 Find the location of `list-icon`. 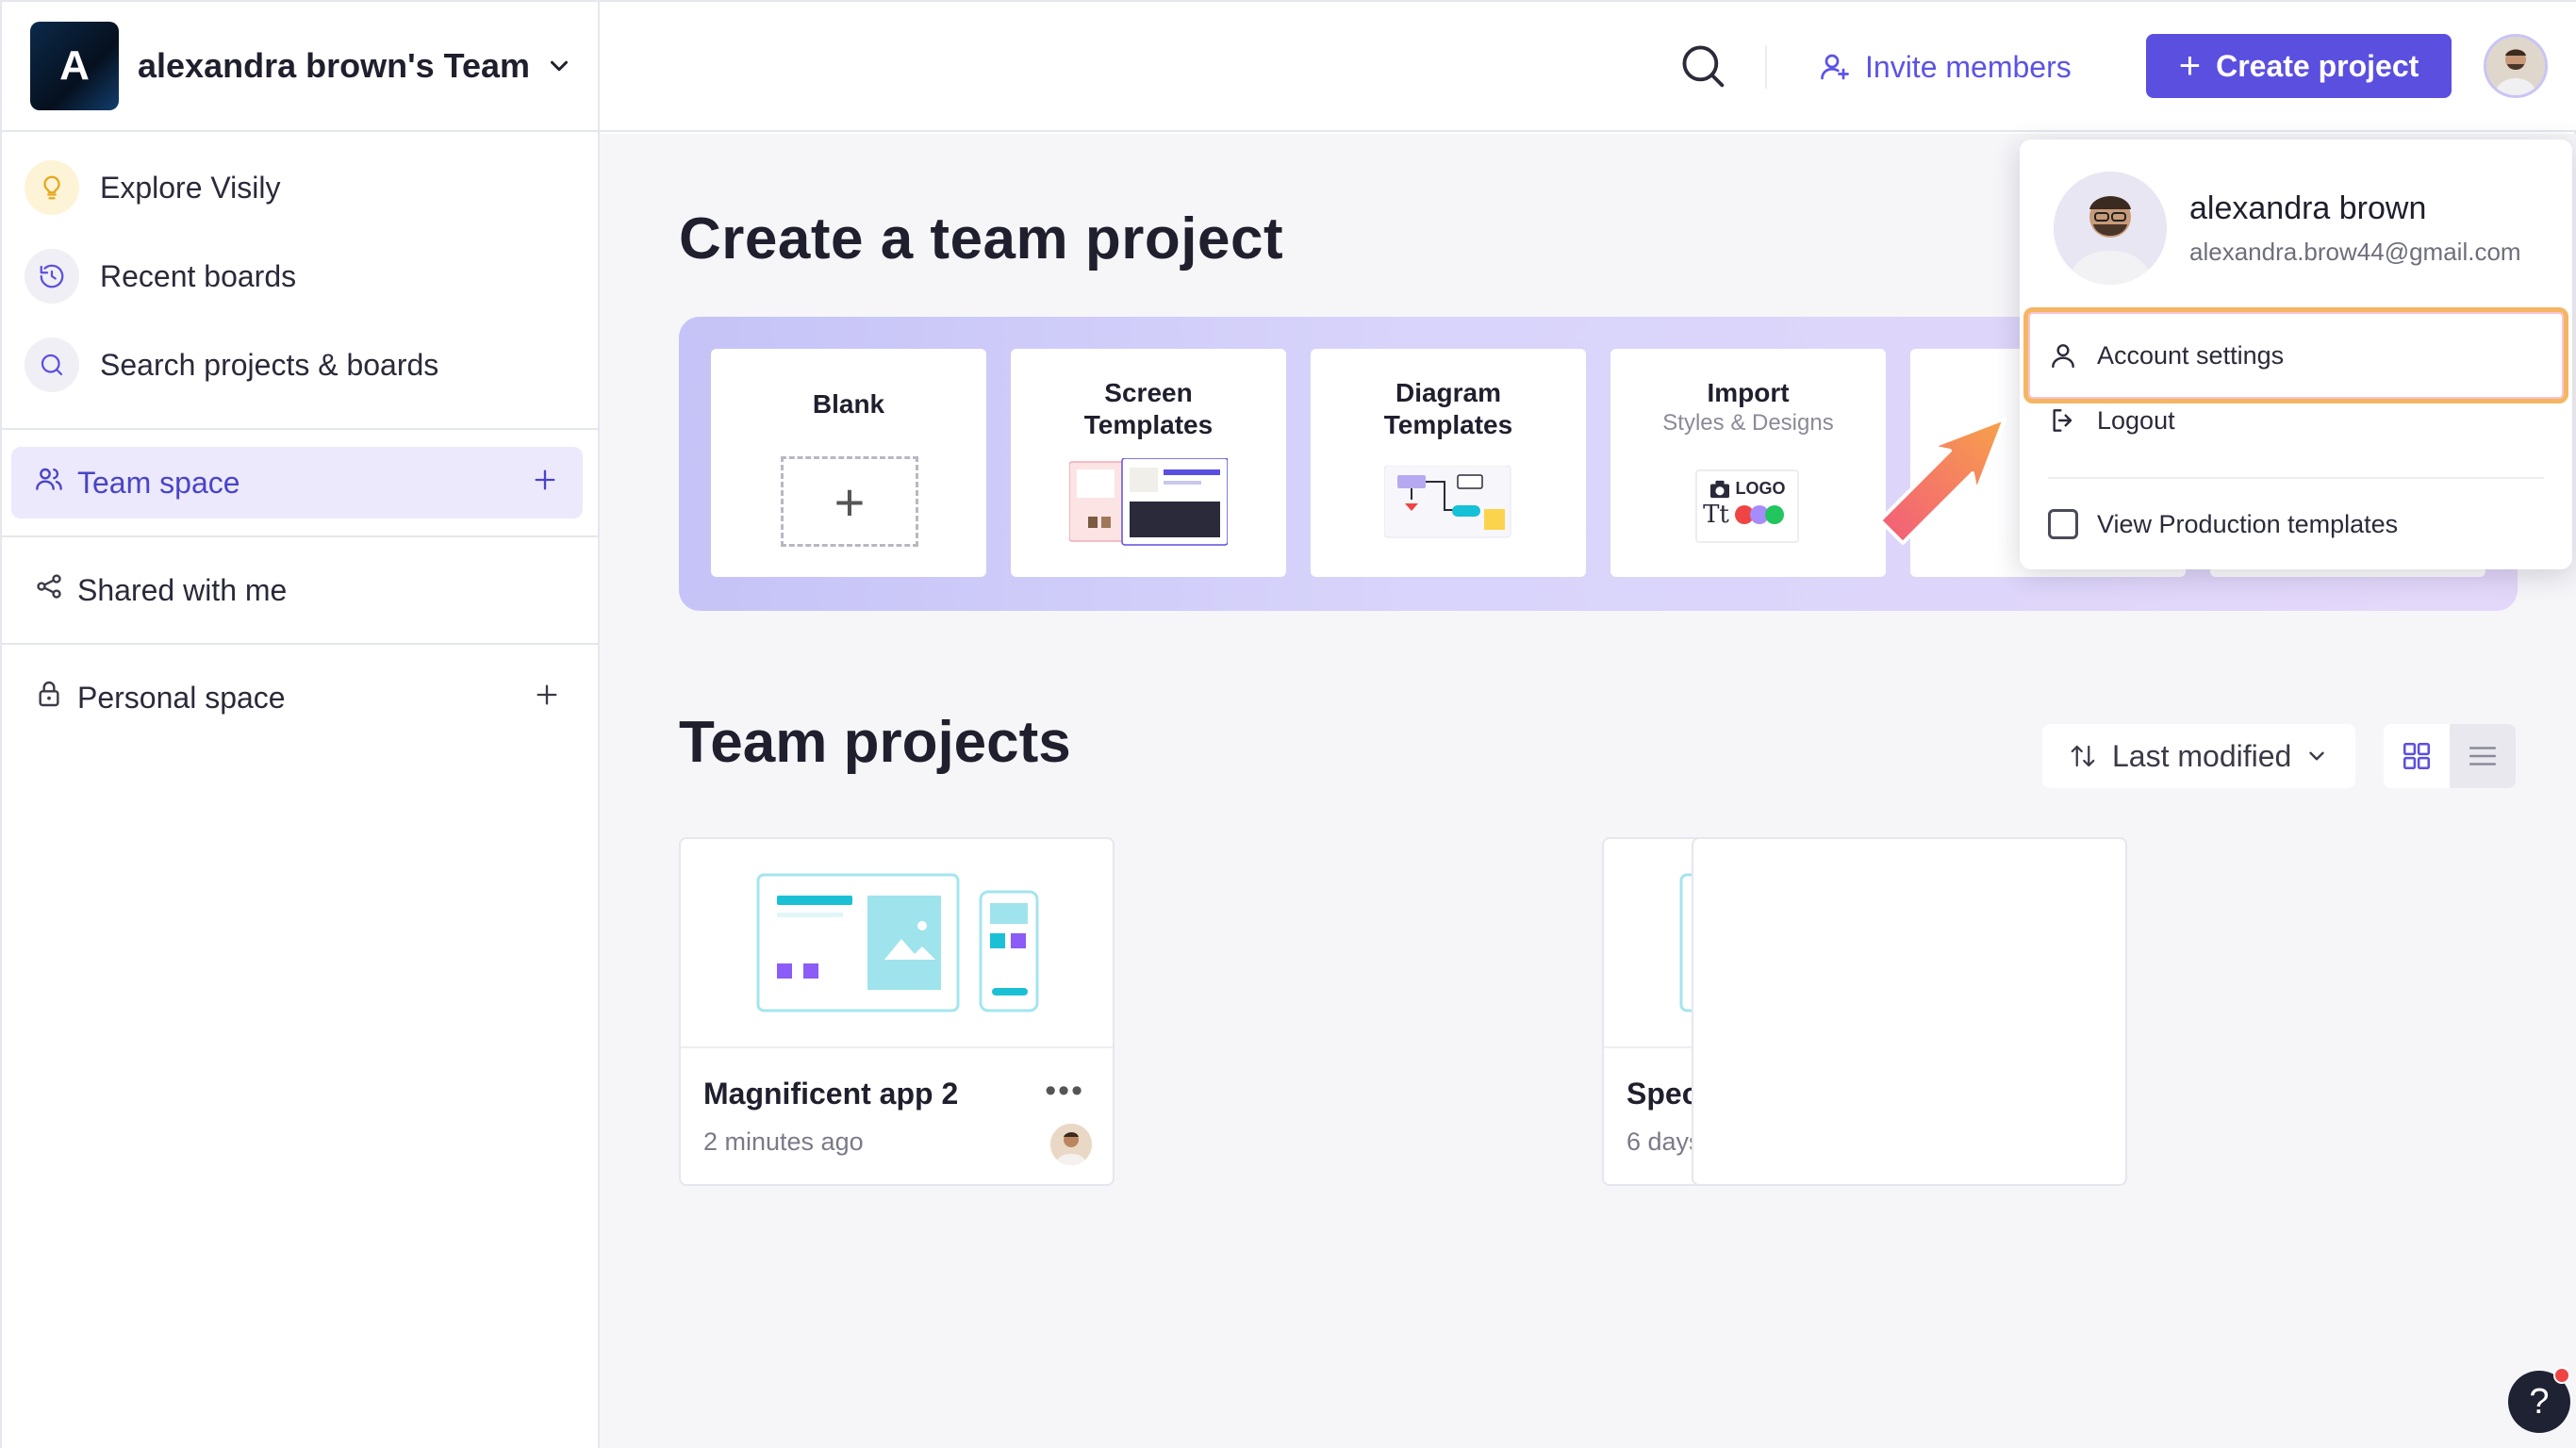

list-icon is located at coordinates (2483, 756).